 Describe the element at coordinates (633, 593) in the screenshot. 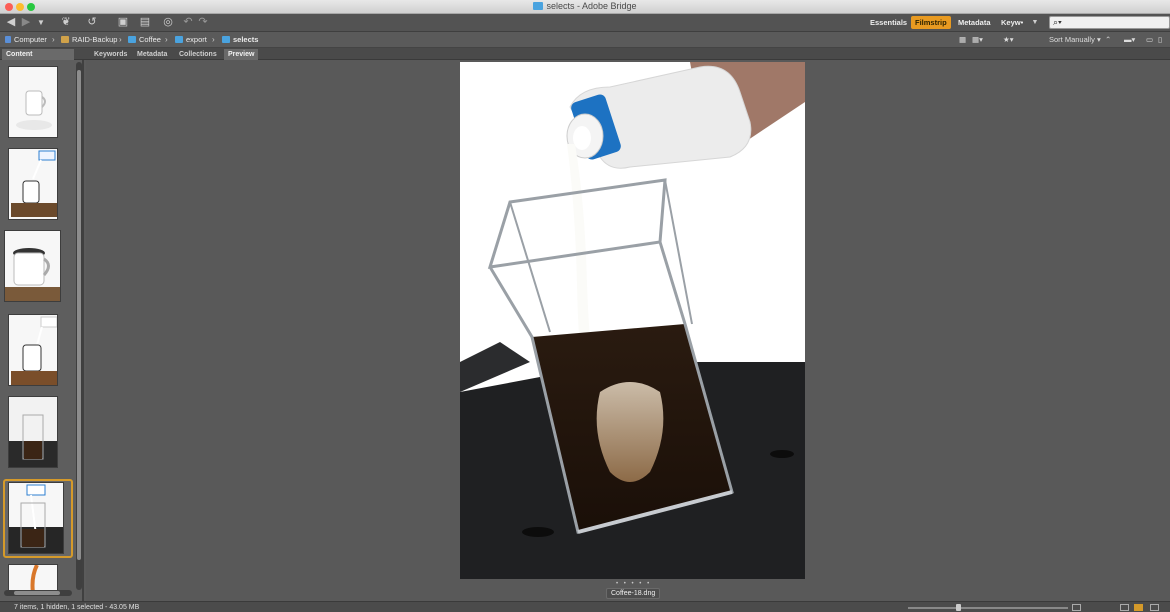

I see `filename-label: Coffee-18.dng` at that location.